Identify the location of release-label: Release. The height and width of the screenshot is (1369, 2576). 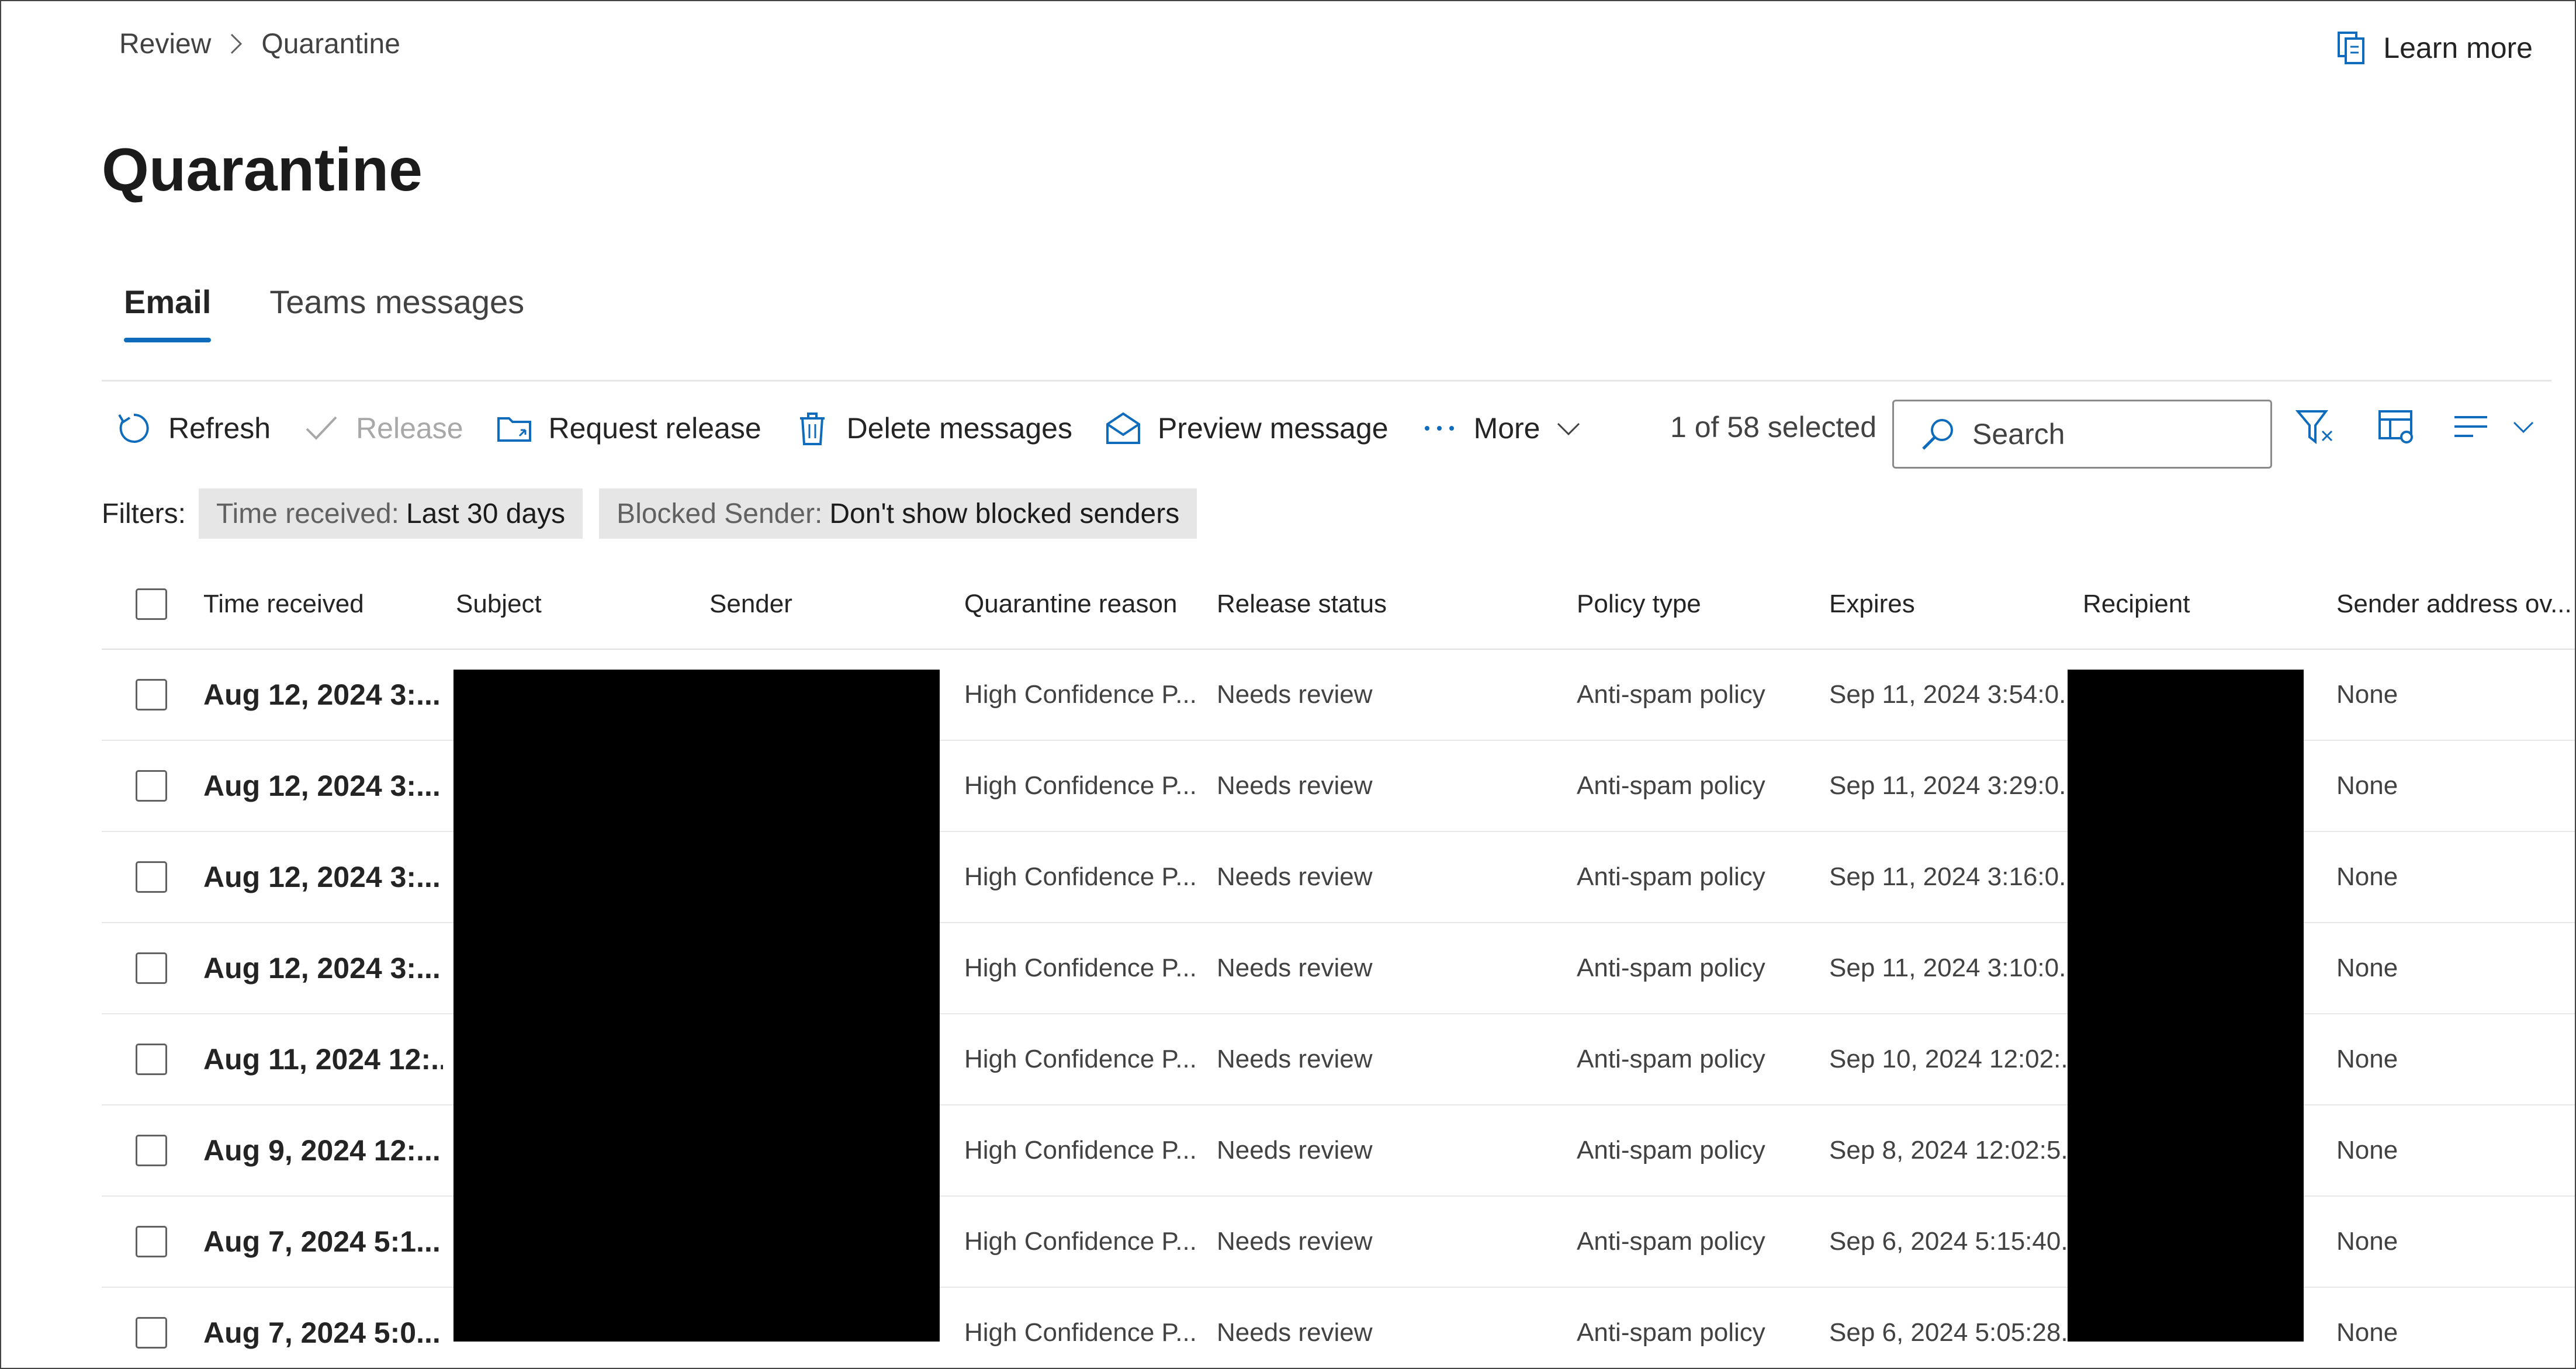
(410, 428).